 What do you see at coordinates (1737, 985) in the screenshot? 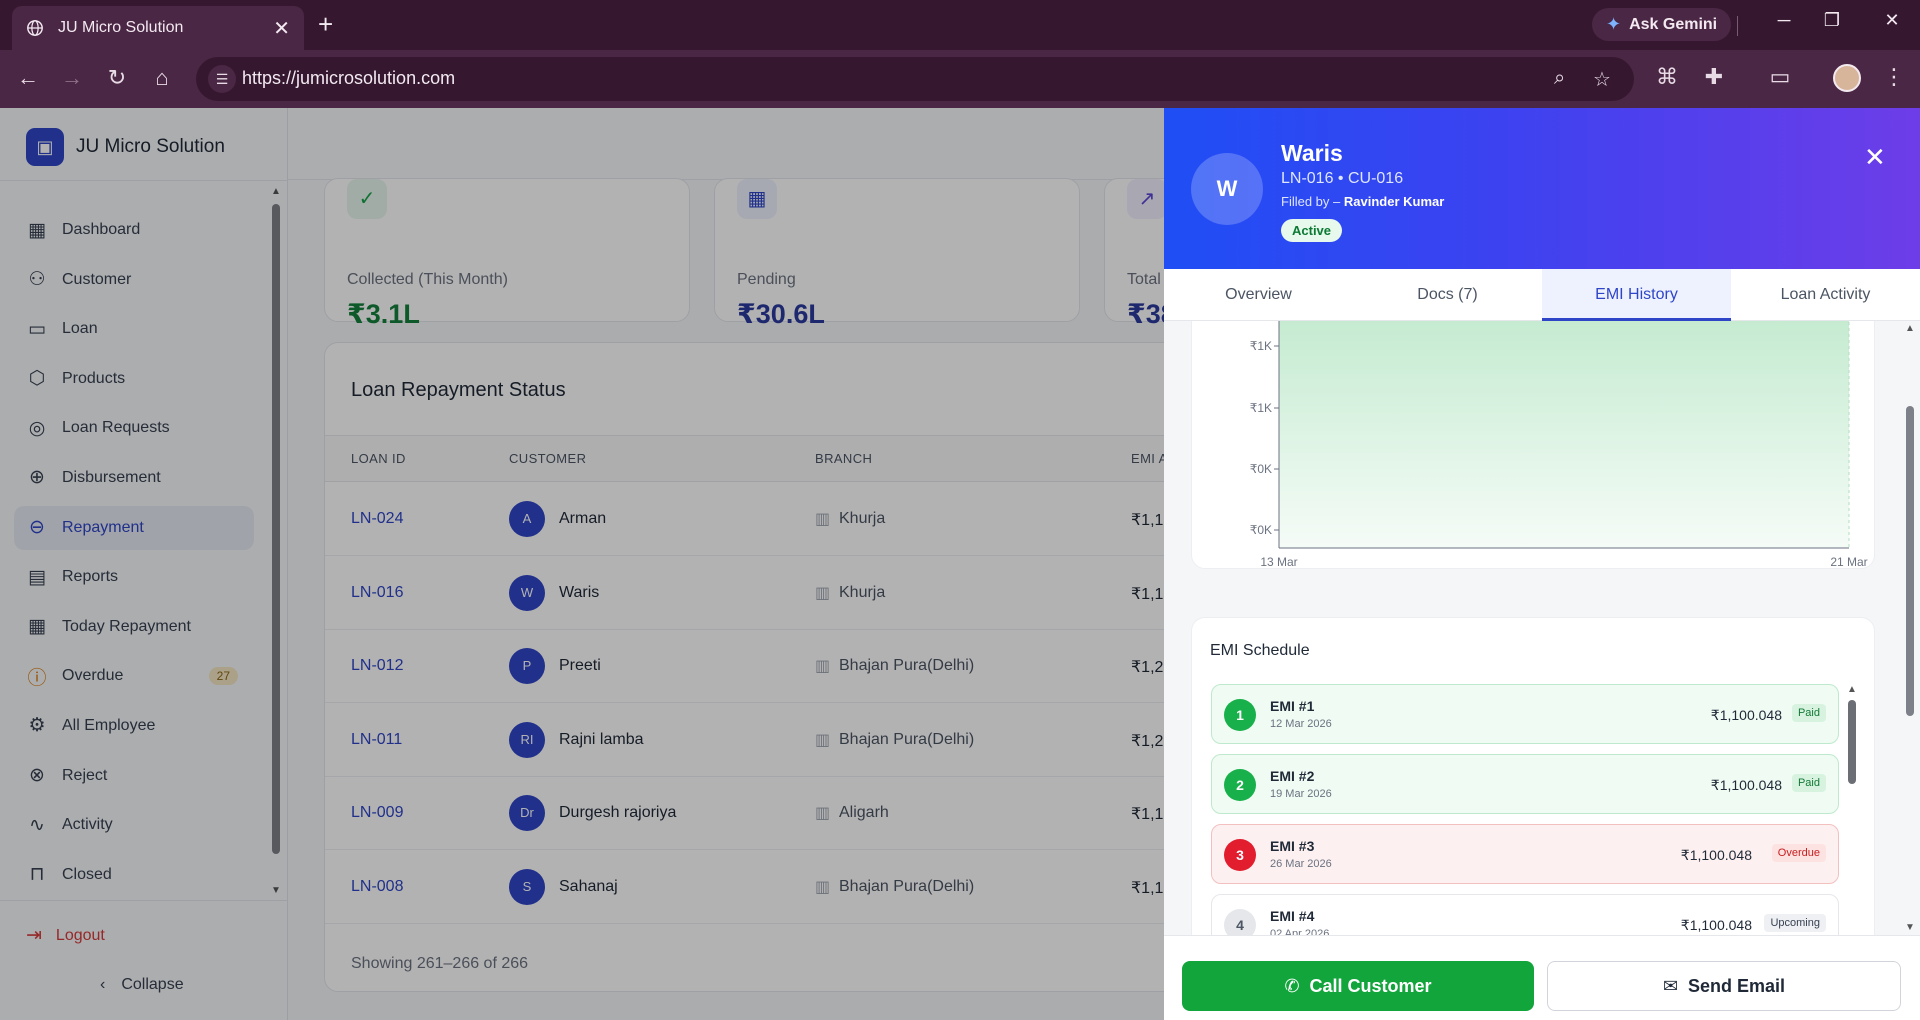
I see `send-email-label: Send Email` at bounding box center [1737, 985].